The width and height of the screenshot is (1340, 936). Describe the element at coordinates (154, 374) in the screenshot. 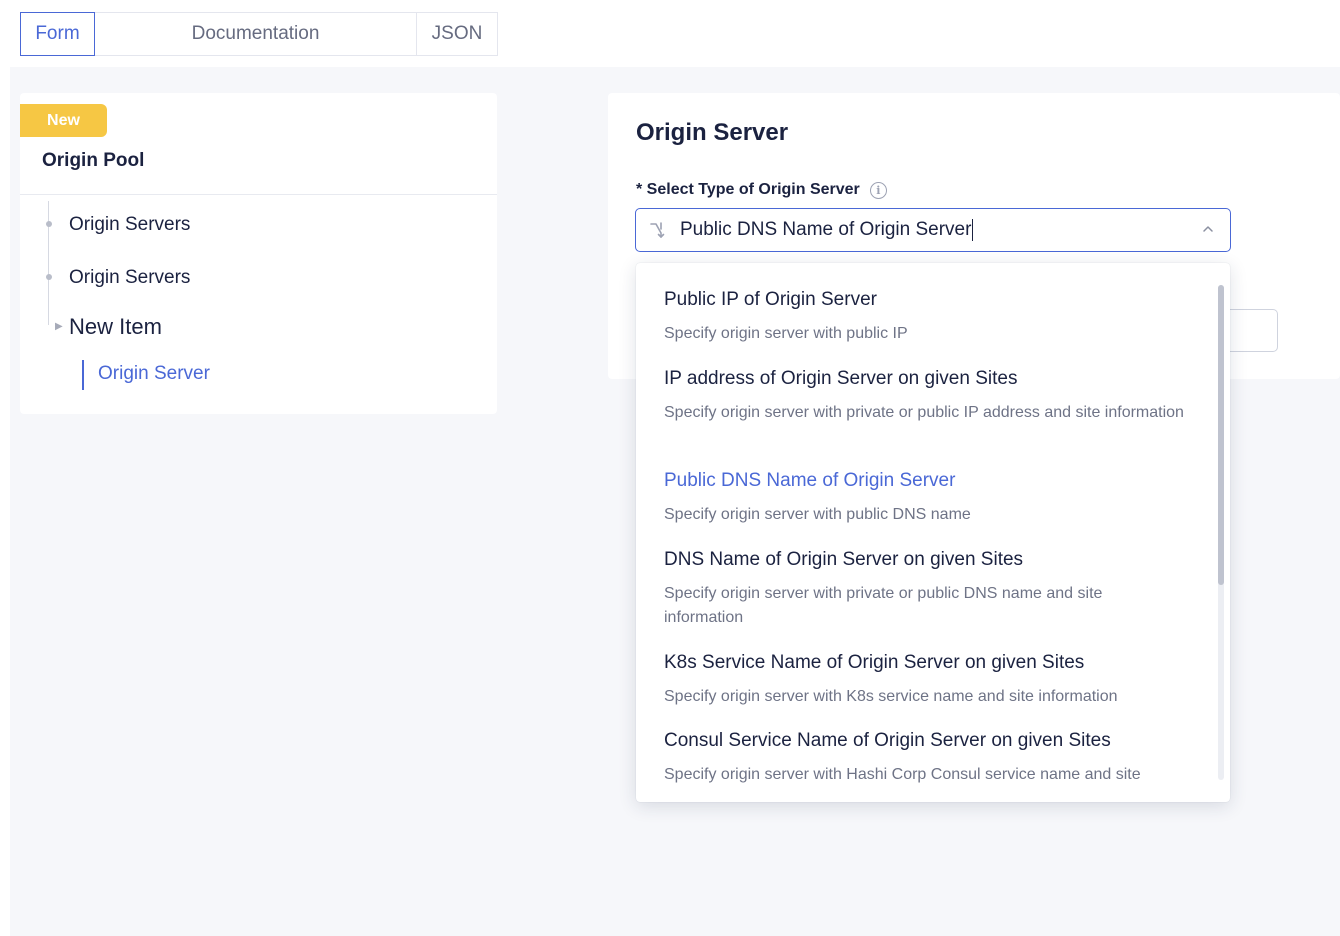

I see `tree-item-origin-server: Origin Server` at that location.